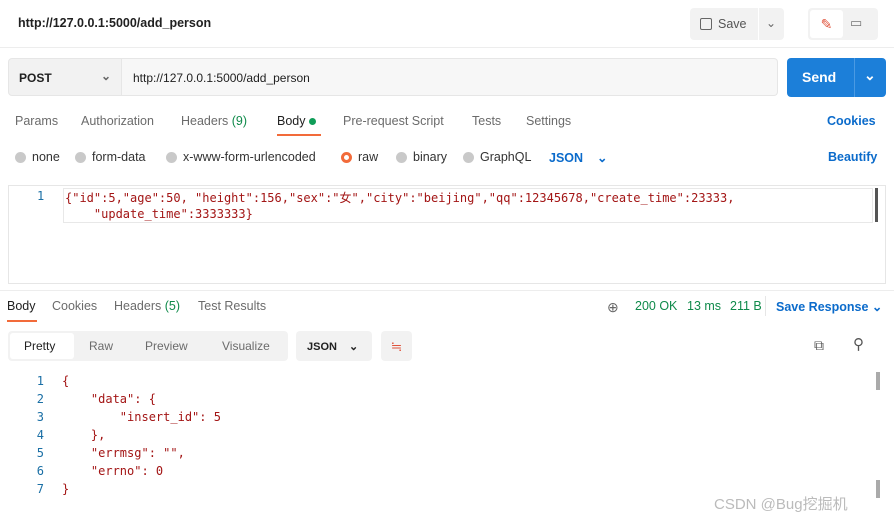 Image resolution: width=894 pixels, height=522 pixels. What do you see at coordinates (40, 489) in the screenshot?
I see `line-number: 7` at bounding box center [40, 489].